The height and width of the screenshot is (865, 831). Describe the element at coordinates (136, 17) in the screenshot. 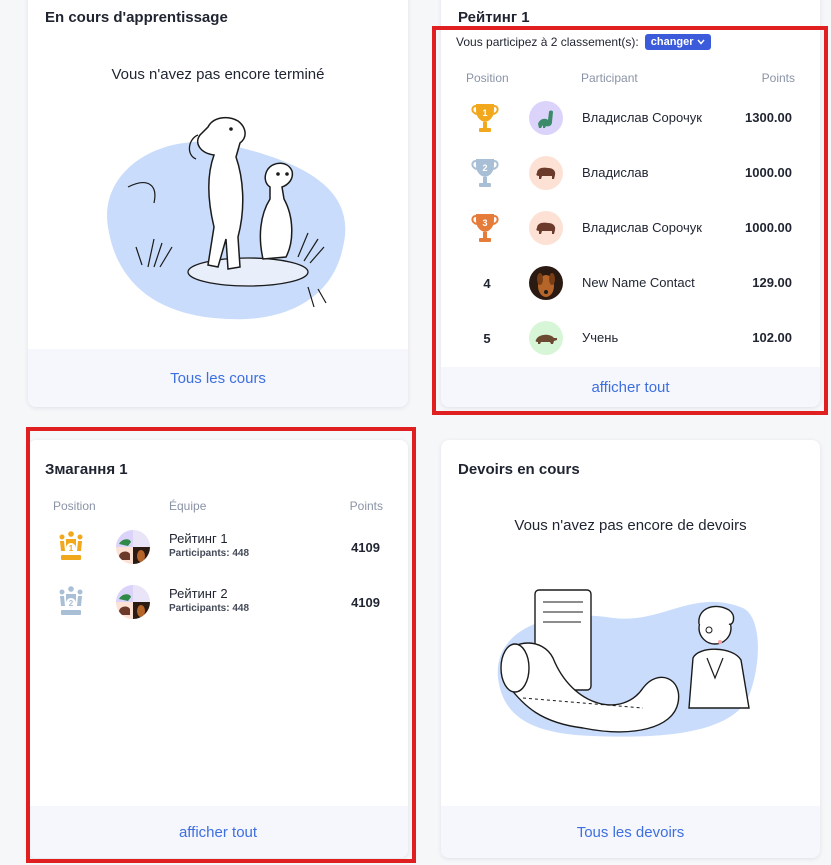

I see `learning-card-title: En cours d'apprentissage` at that location.